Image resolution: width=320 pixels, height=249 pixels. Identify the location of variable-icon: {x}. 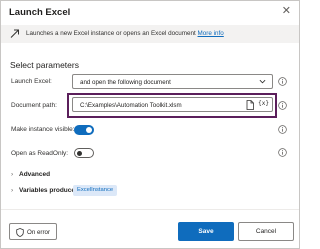
(263, 103).